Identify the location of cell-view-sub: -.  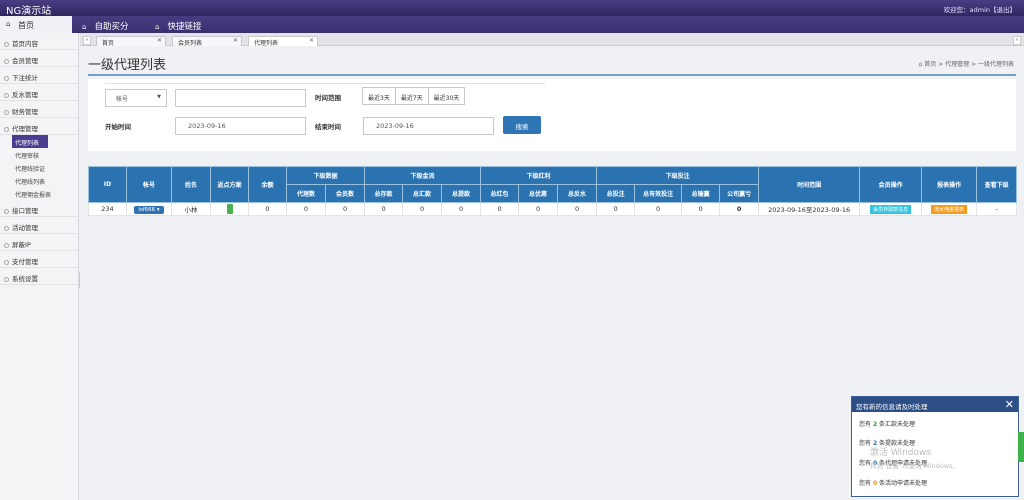
(997, 209).